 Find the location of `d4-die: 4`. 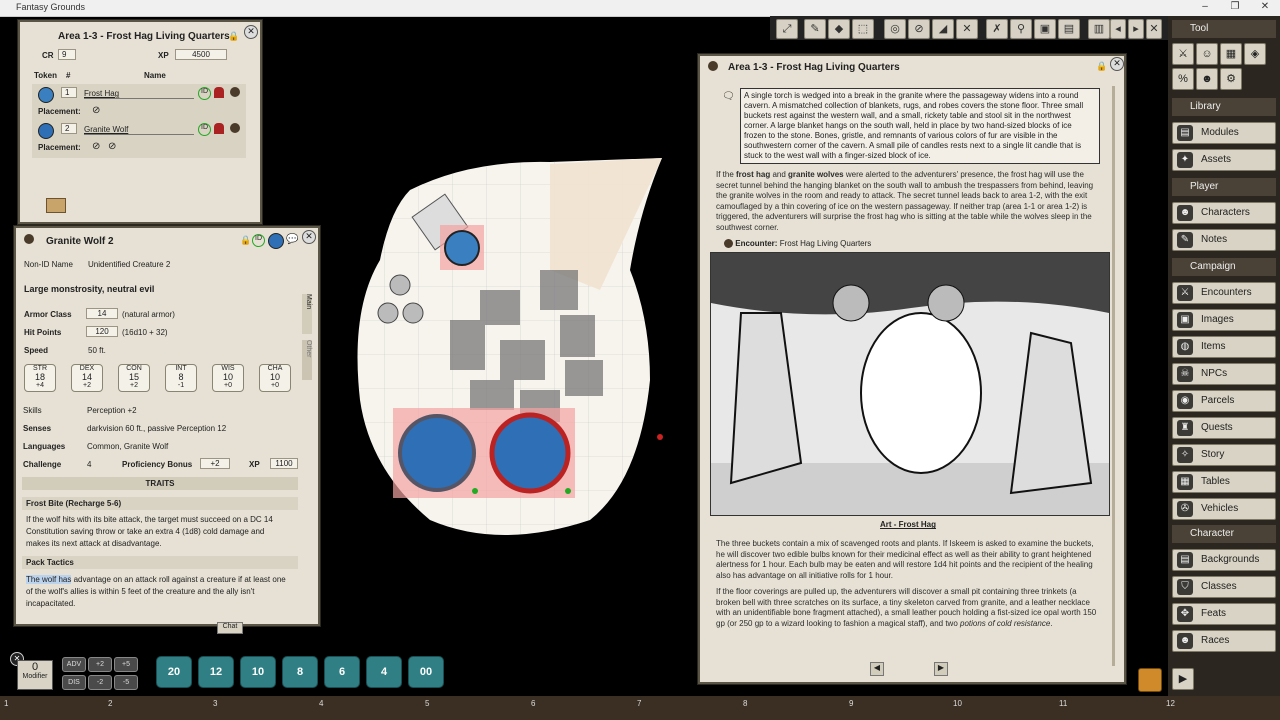

d4-die: 4 is located at coordinates (384, 672).